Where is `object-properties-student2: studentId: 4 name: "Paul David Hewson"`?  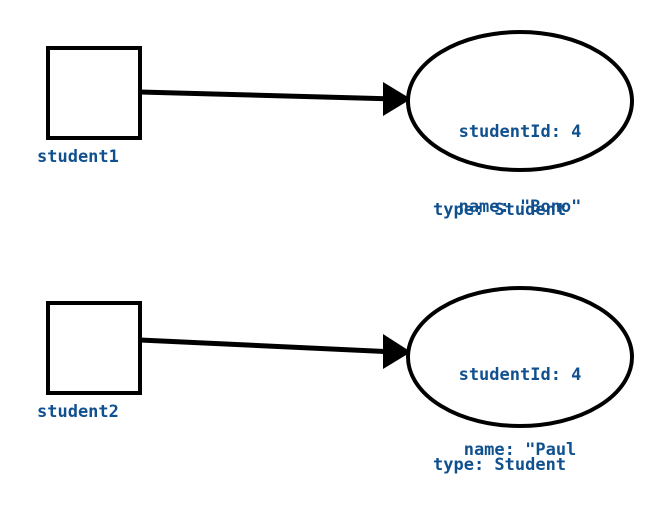
object-properties-student2: studentId: 4 name: "Paul David Hewson" is located at coordinates (520, 409).